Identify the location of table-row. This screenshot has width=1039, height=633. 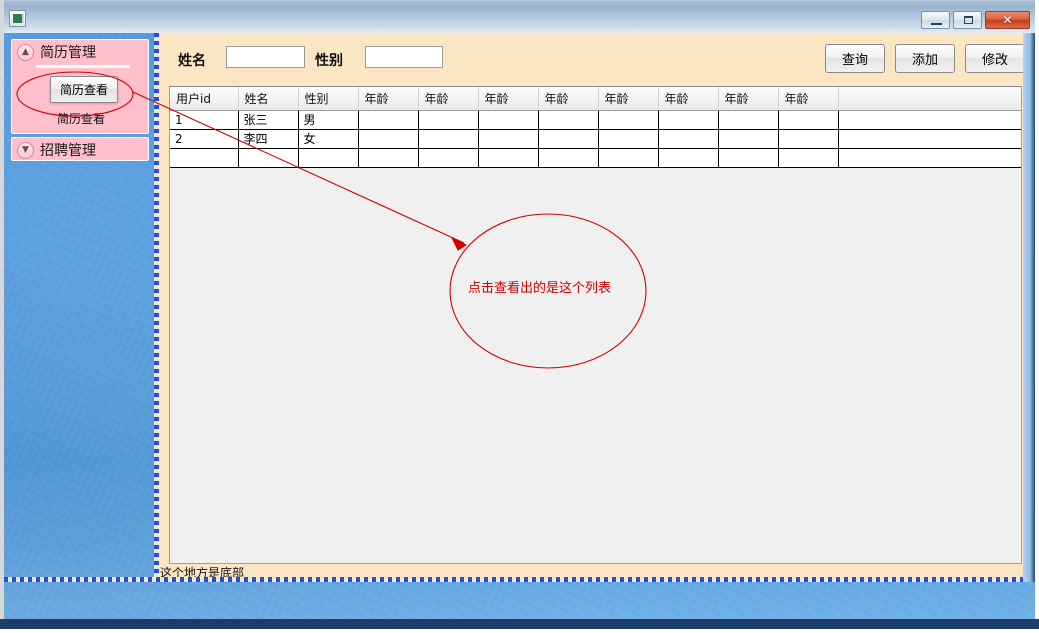
(595, 158).